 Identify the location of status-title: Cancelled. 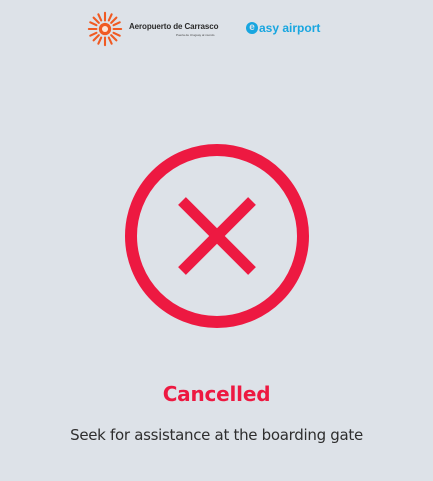
(216, 394).